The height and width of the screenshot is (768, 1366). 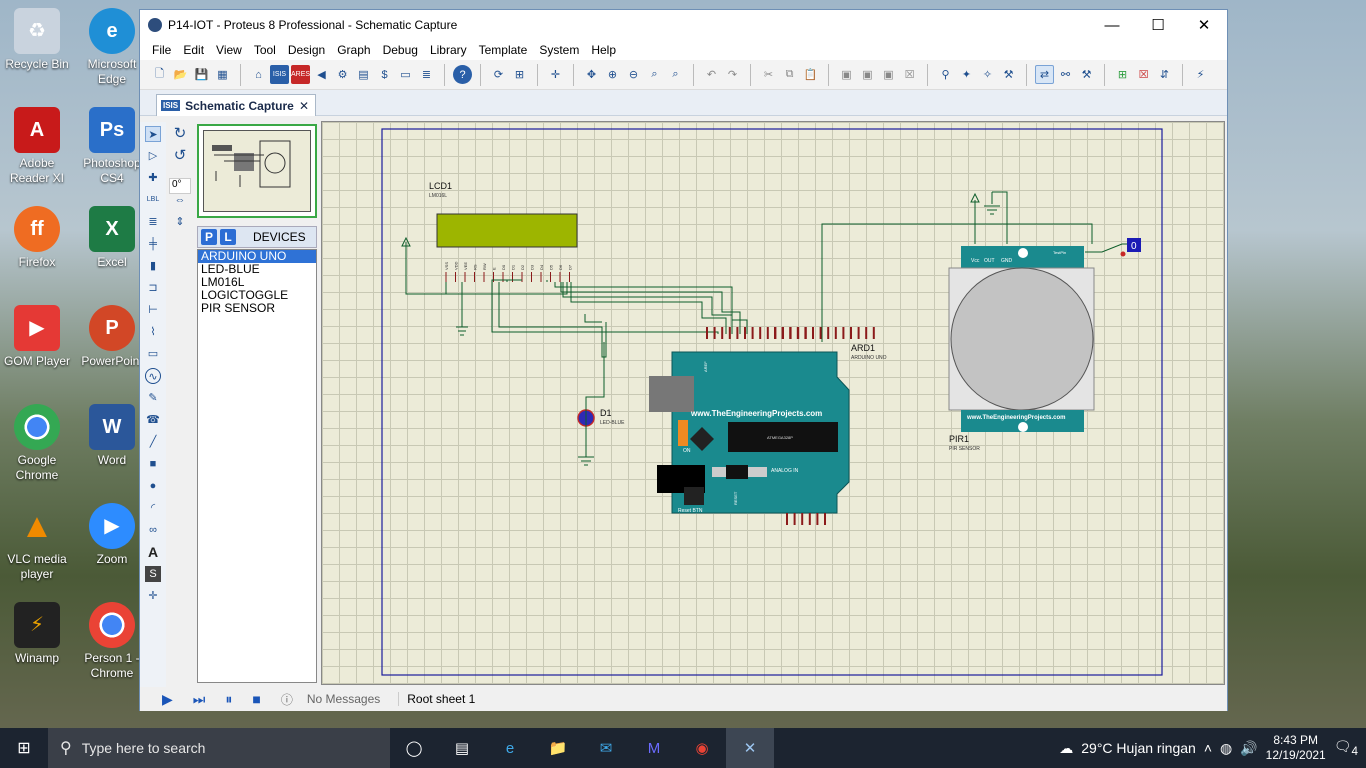 What do you see at coordinates (153, 420) in the screenshot?
I see `virtual-instruments-icon: ☎` at bounding box center [153, 420].